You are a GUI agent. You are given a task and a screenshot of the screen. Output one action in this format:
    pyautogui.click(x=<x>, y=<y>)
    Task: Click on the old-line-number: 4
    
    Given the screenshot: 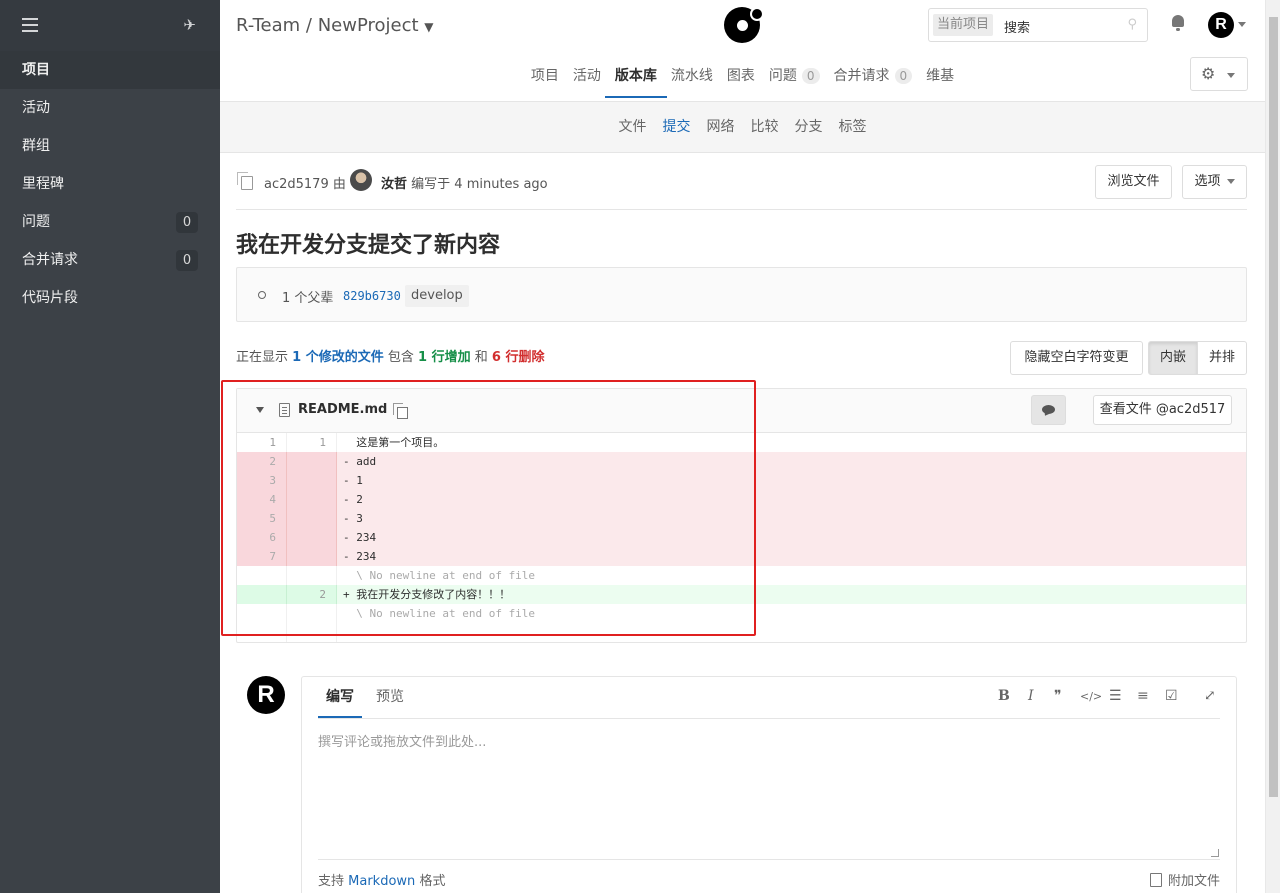 What is the action you would take?
    pyautogui.click(x=262, y=499)
    